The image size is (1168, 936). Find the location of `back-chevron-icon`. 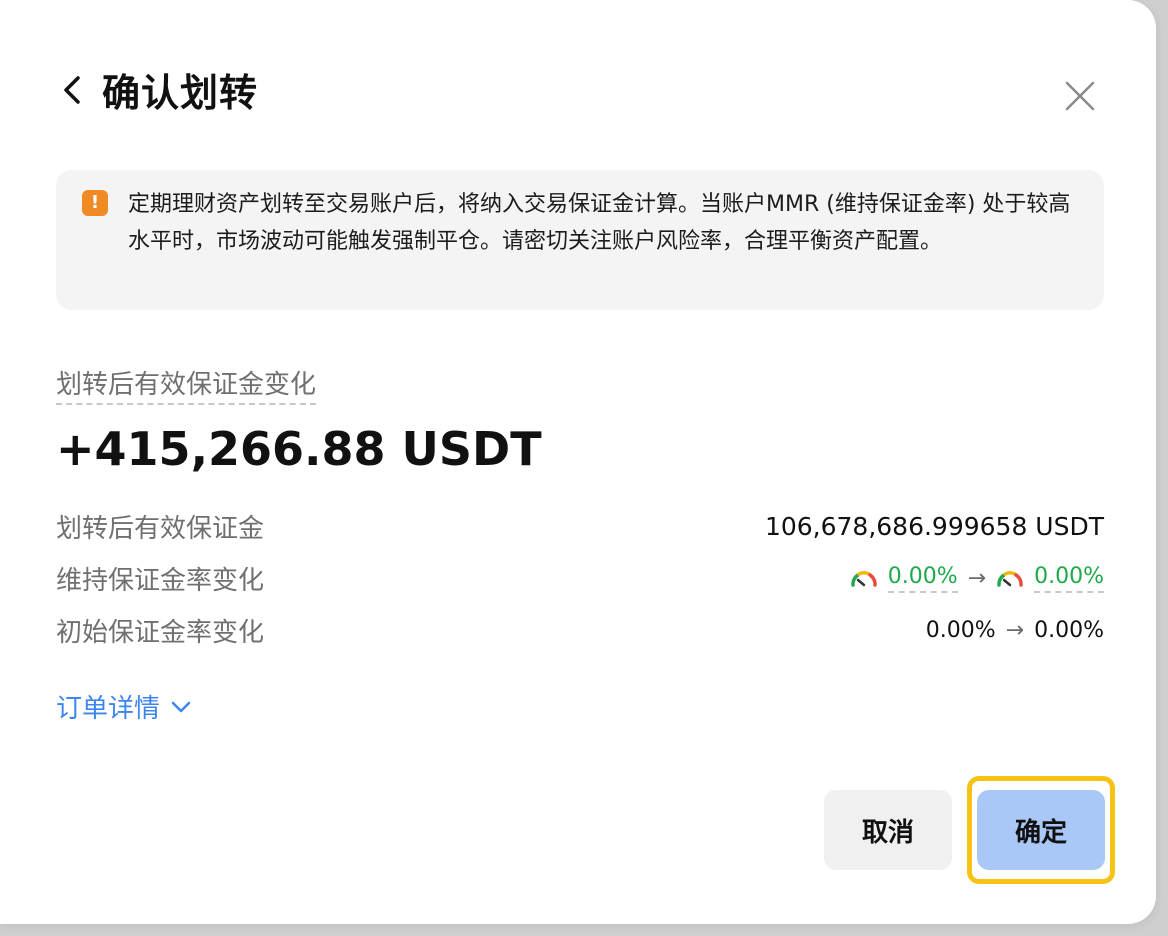

back-chevron-icon is located at coordinates (72, 90).